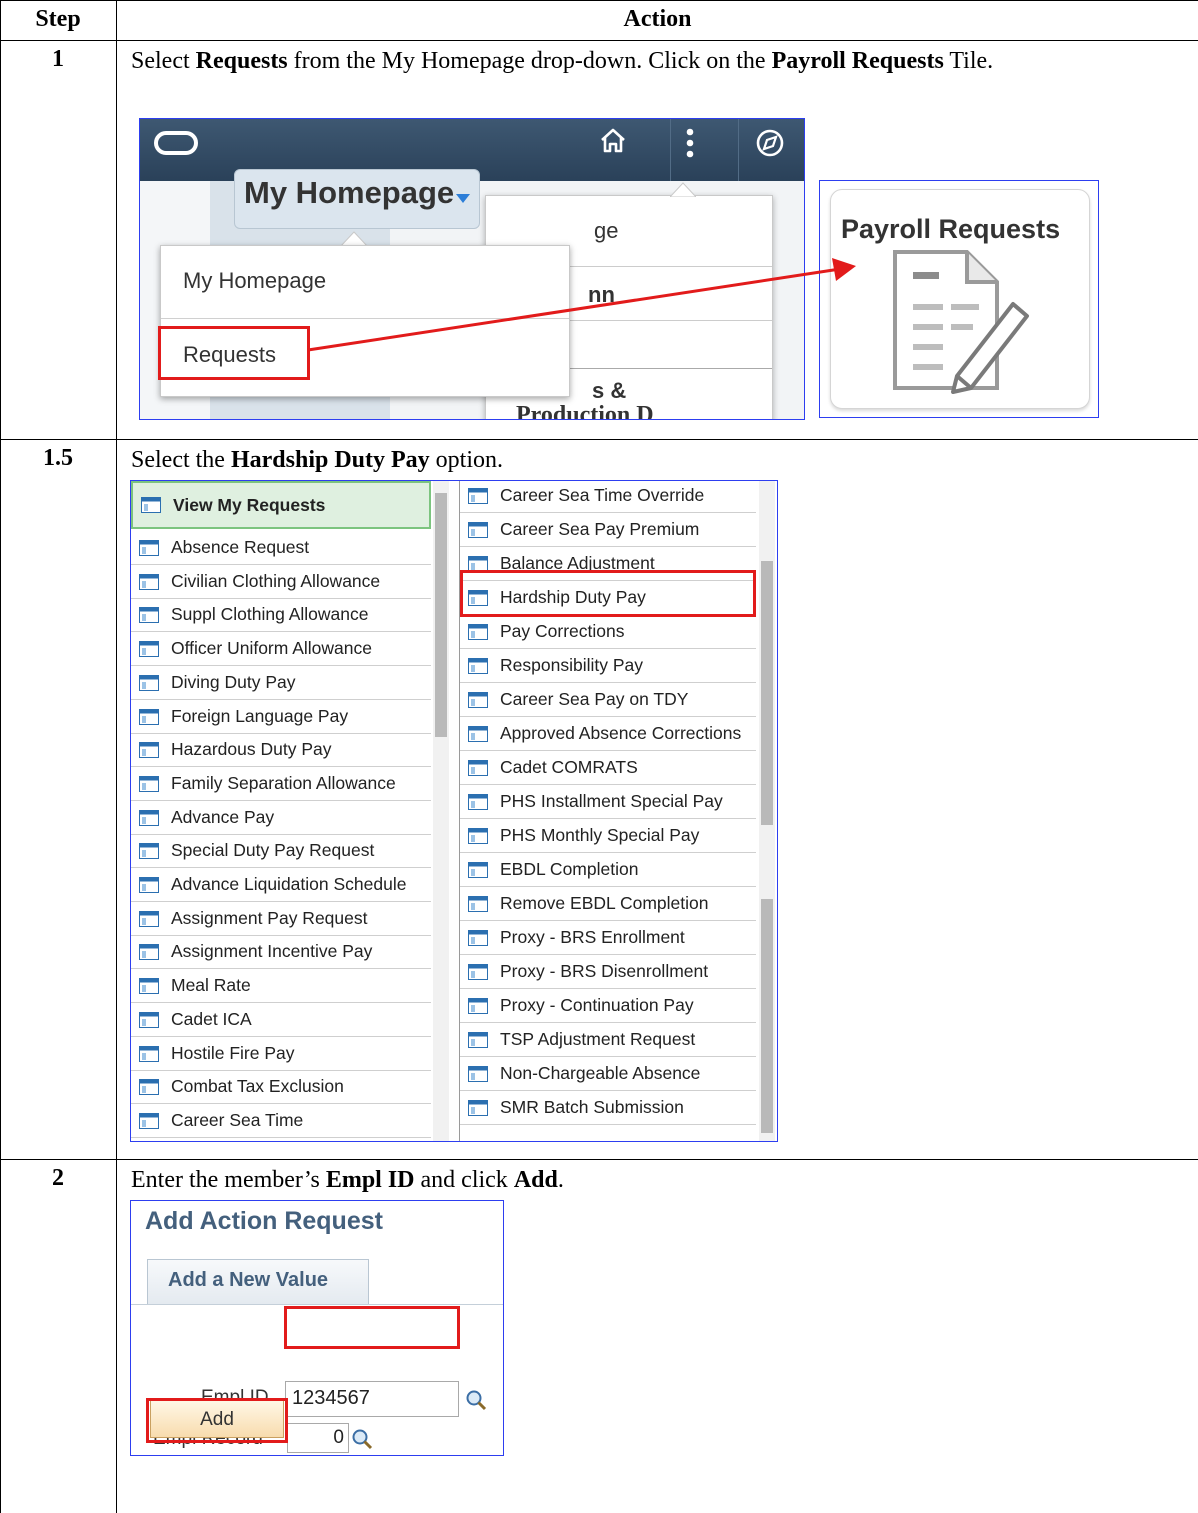 This screenshot has width=1198, height=1513. I want to click on list-item: Remove EBDL Completion, so click(608, 905).